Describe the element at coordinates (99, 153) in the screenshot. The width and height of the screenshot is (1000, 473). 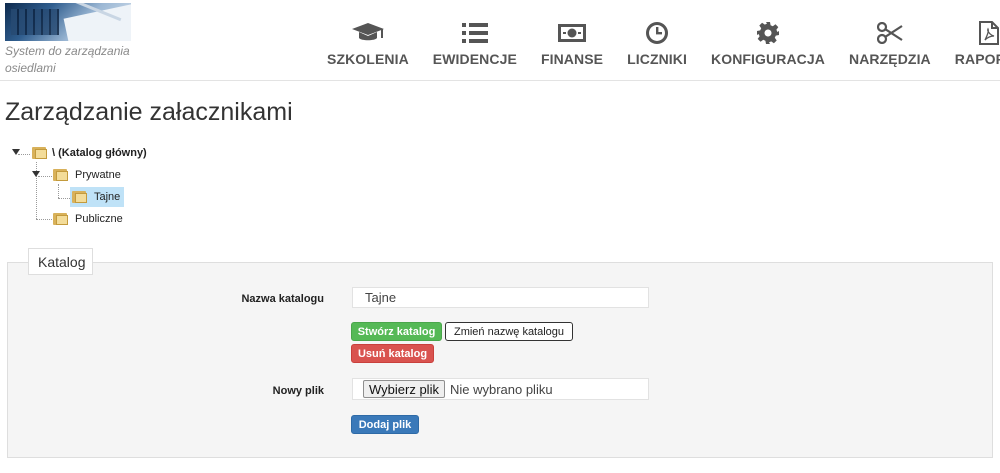
I see `tree-node-label: \ (Katalog główny)` at that location.